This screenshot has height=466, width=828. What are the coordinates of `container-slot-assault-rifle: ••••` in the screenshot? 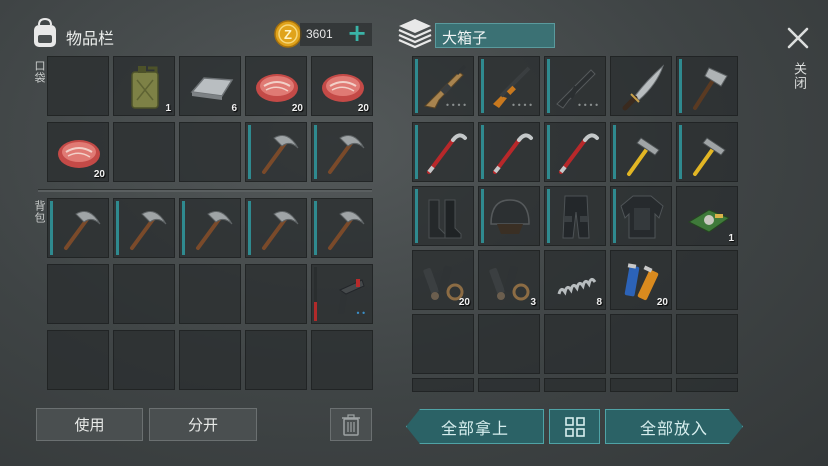 It's located at (575, 86).